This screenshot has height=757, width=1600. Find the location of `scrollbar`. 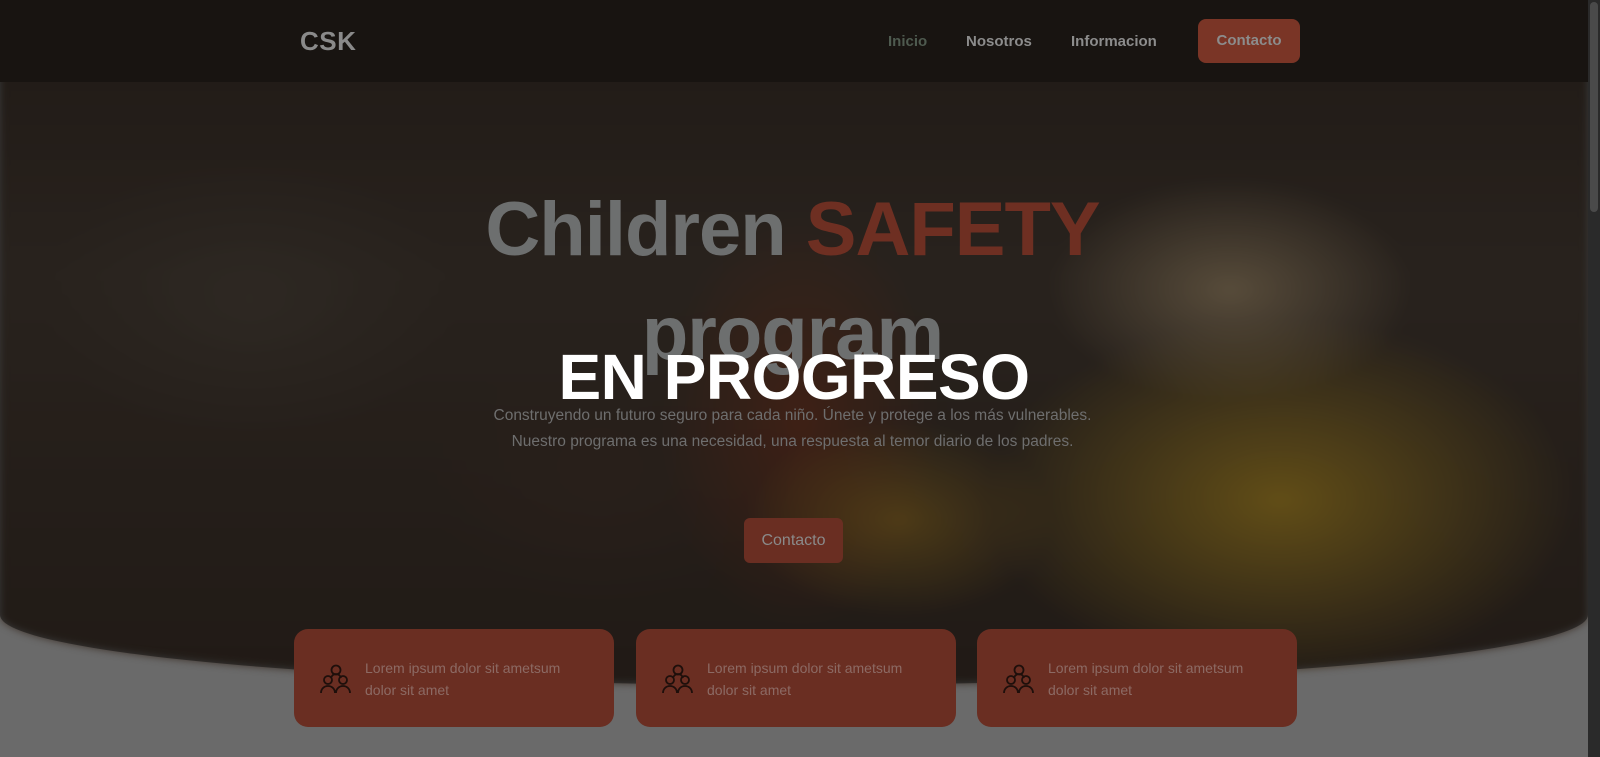

scrollbar is located at coordinates (1594, 378).